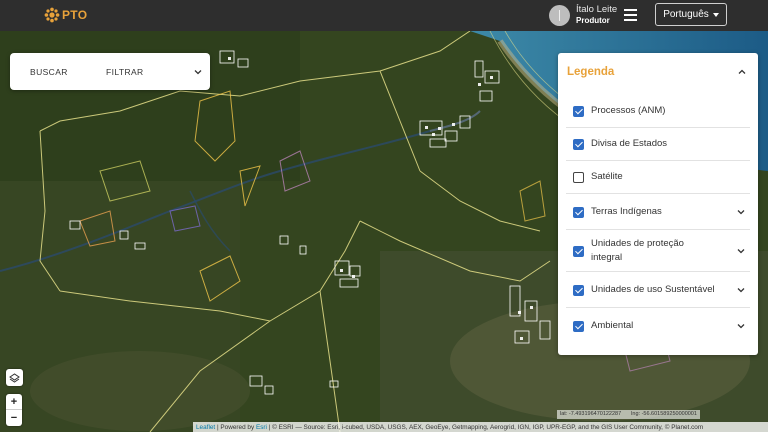 Image resolution: width=768 pixels, height=432 pixels. Describe the element at coordinates (578, 144) in the screenshot. I see `divisa-estados-checkbox` at that location.